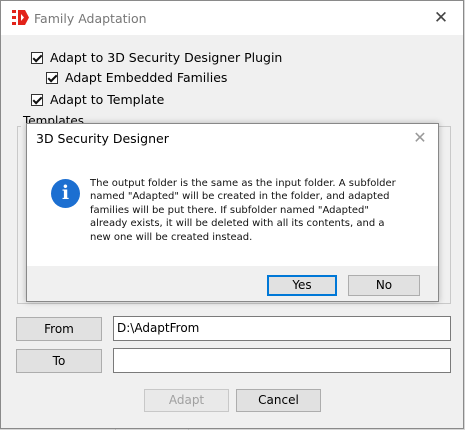 Image resolution: width=465 pixels, height=430 pixels. Describe the element at coordinates (20, 17) in the screenshot. I see `app-logo-icon` at that location.